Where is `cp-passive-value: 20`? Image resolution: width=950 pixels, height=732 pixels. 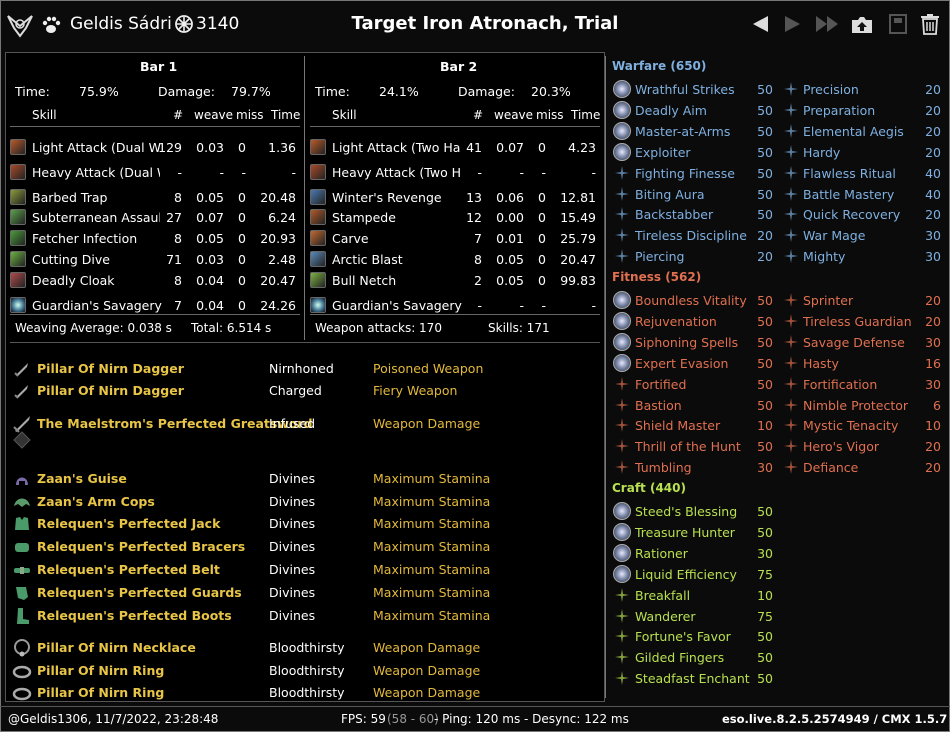 cp-passive-value: 20 is located at coordinates (933, 215).